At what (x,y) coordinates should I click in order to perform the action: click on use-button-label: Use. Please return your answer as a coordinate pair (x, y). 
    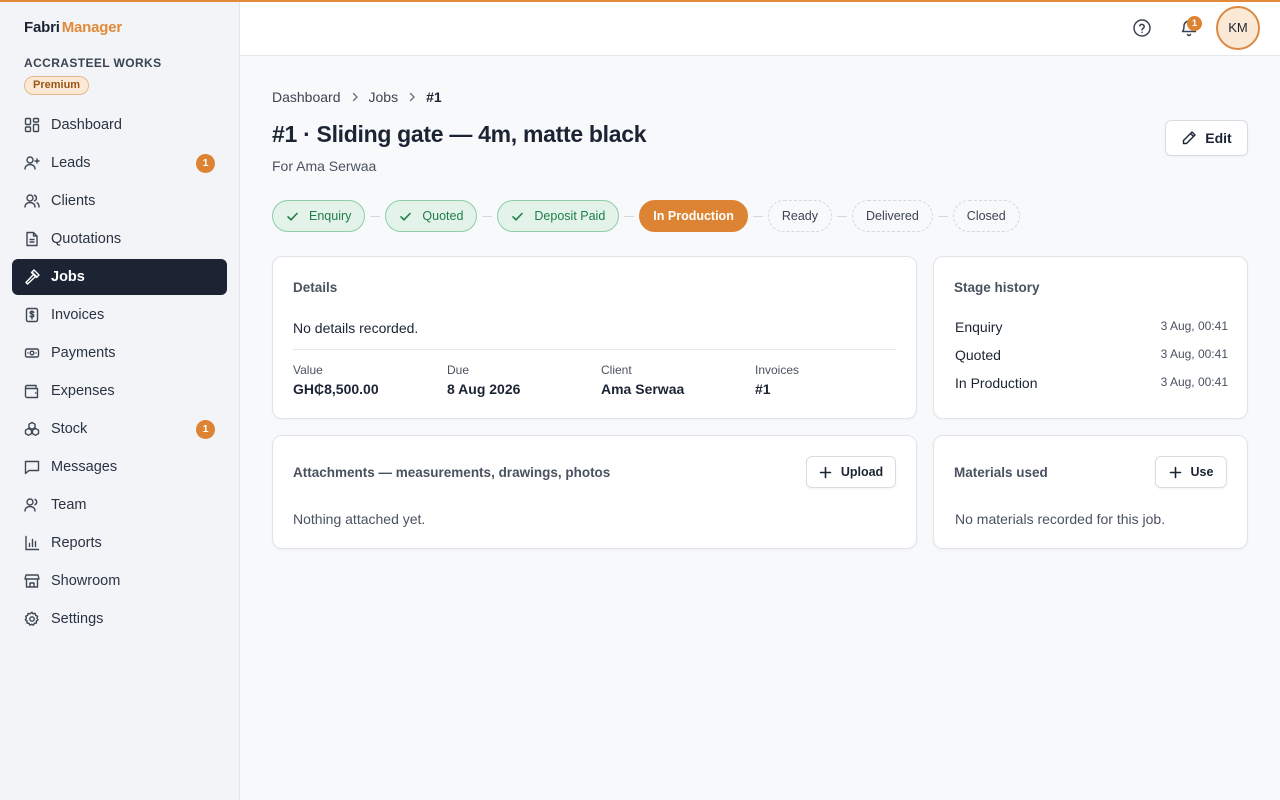
    Looking at the image, I should click on (1202, 472).